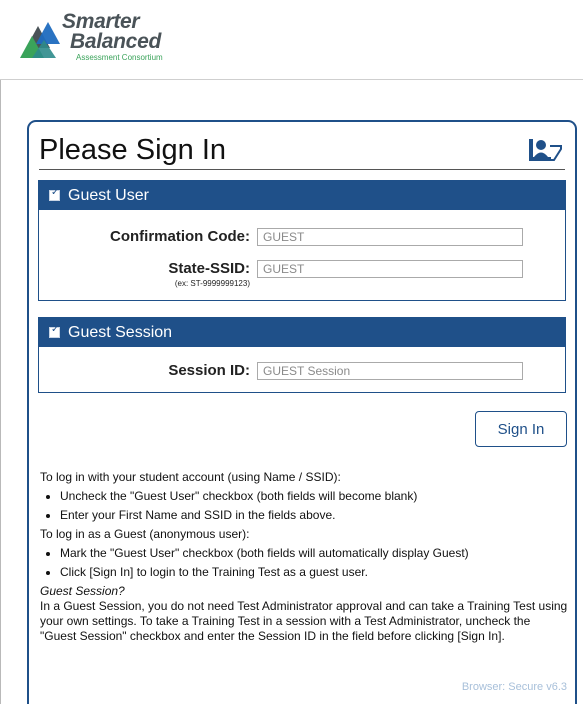  What do you see at coordinates (82, 591) in the screenshot?
I see `guest-session-question: Guest Session?` at bounding box center [82, 591].